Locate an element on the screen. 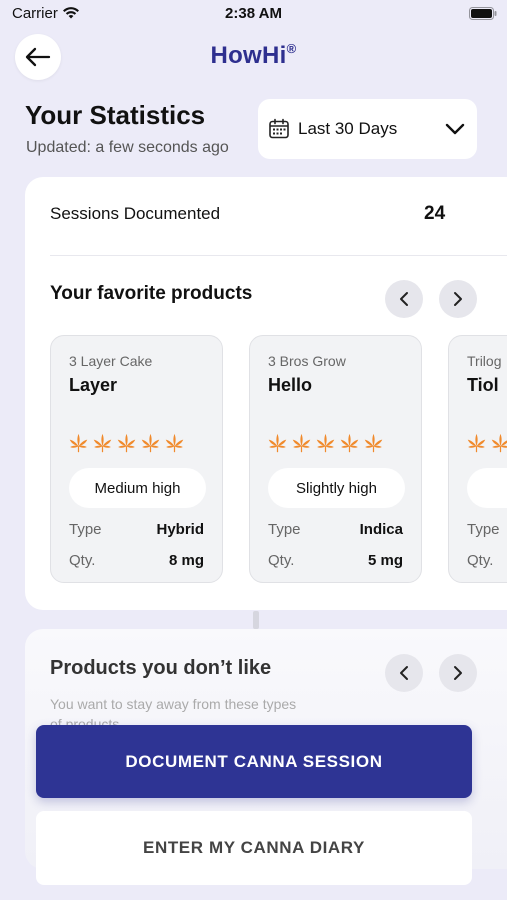 Image resolution: width=507 pixels, height=900 pixels. product-brand: 3 Bros Grow is located at coordinates (307, 361).